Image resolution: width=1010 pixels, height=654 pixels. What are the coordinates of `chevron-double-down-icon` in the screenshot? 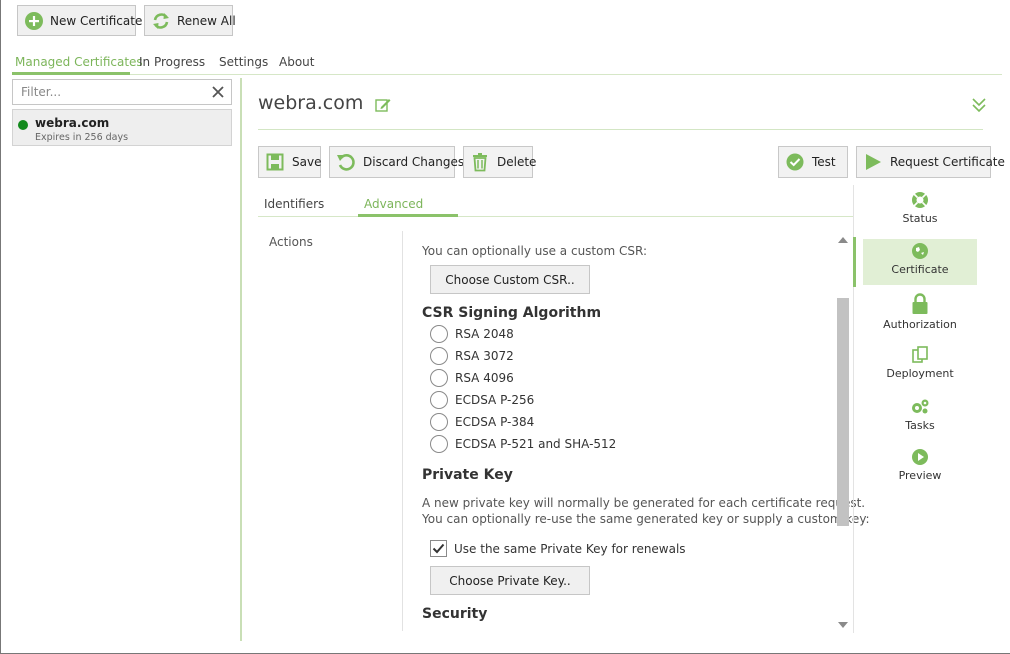 It's located at (979, 105).